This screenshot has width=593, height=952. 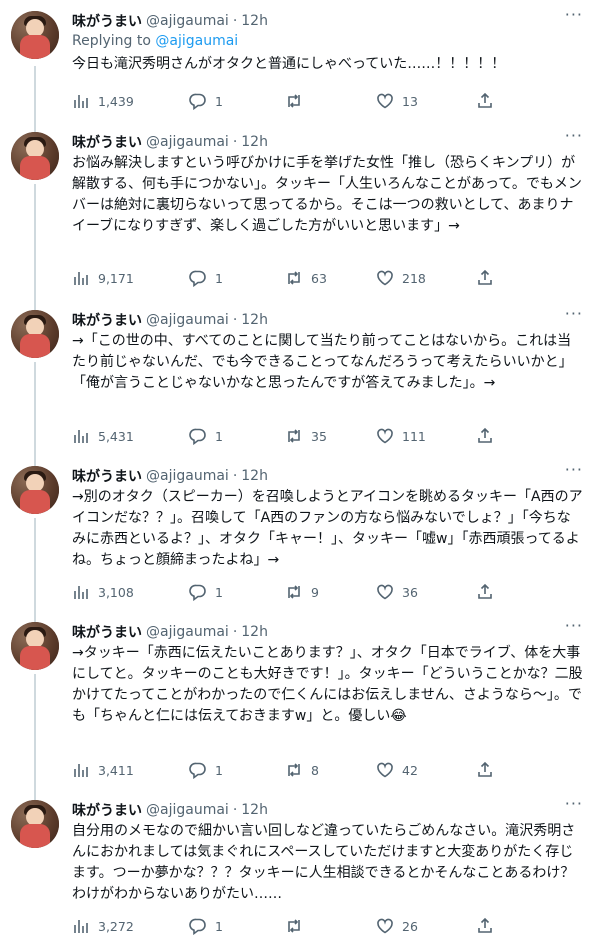 I want to click on views-count: 9,171, so click(x=116, y=278).